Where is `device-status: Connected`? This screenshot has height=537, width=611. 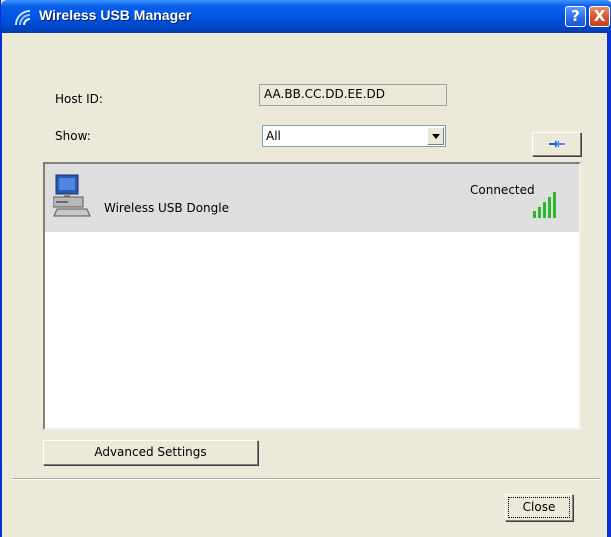 device-status: Connected is located at coordinates (502, 190).